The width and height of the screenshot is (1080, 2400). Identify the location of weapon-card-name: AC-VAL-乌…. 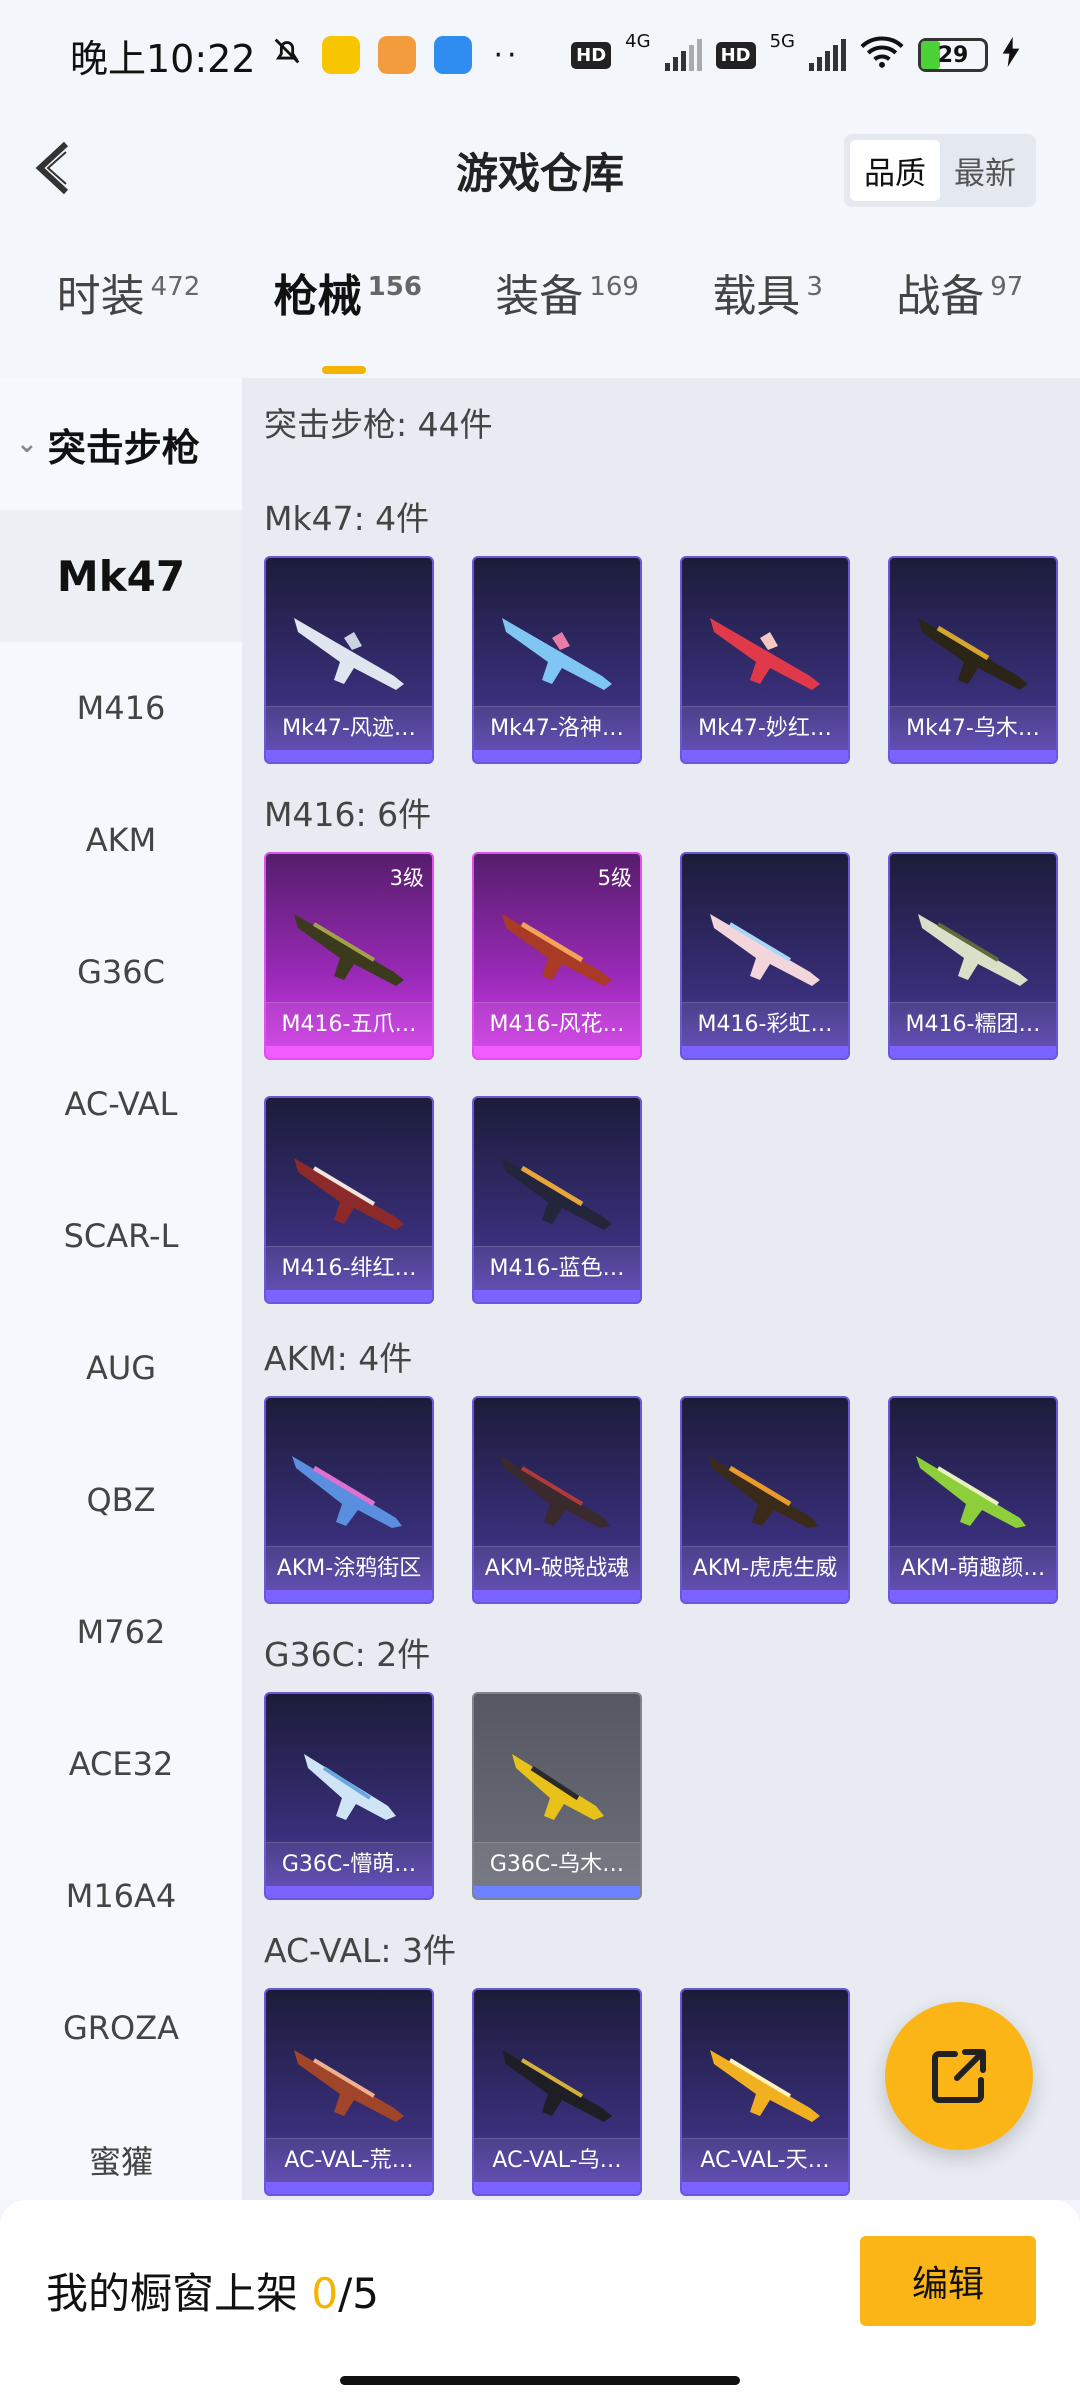
(557, 2160).